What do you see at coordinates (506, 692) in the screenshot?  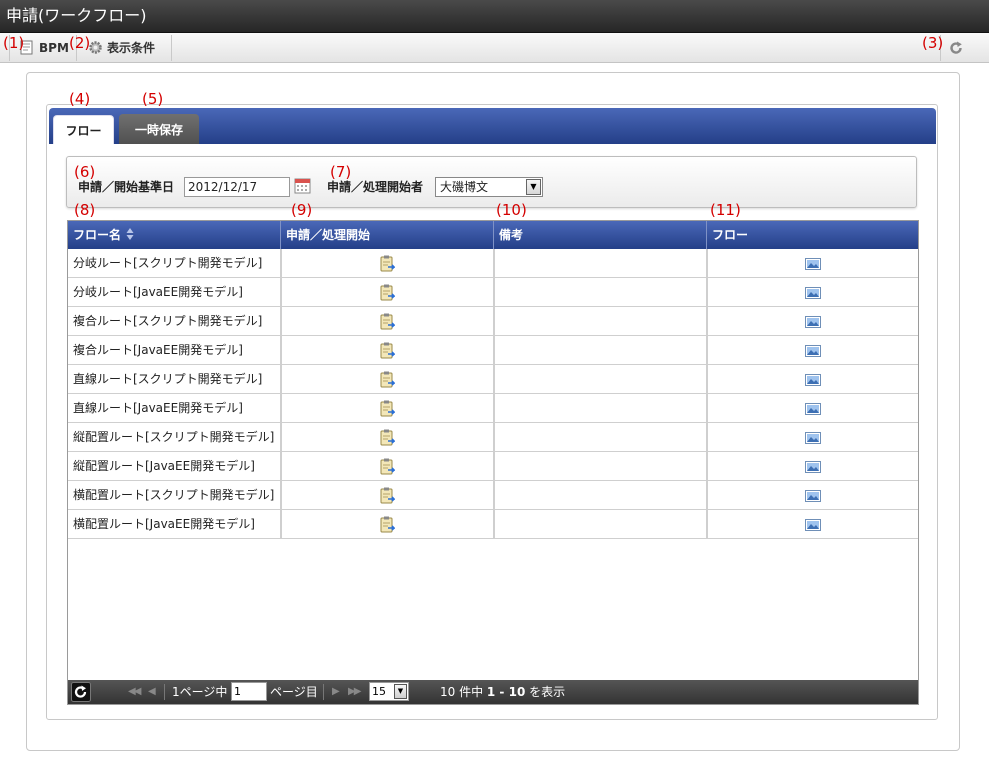 I see `summary-range: 1 - 10` at bounding box center [506, 692].